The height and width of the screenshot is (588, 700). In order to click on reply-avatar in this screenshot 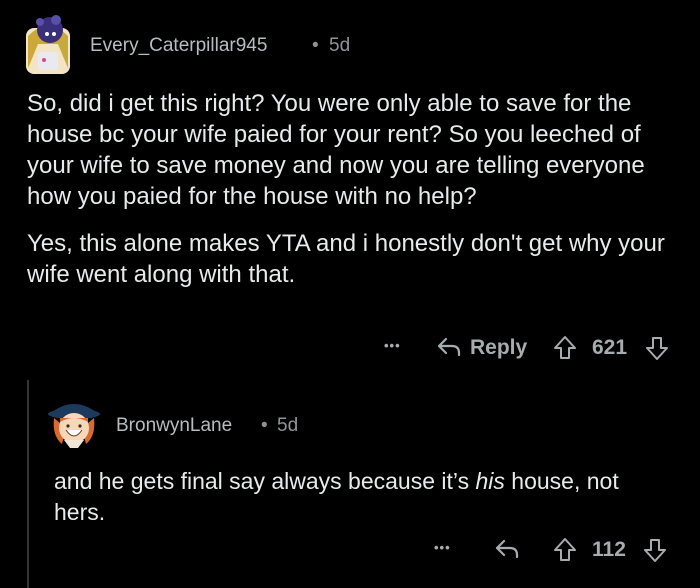, I will do `click(74, 421)`.